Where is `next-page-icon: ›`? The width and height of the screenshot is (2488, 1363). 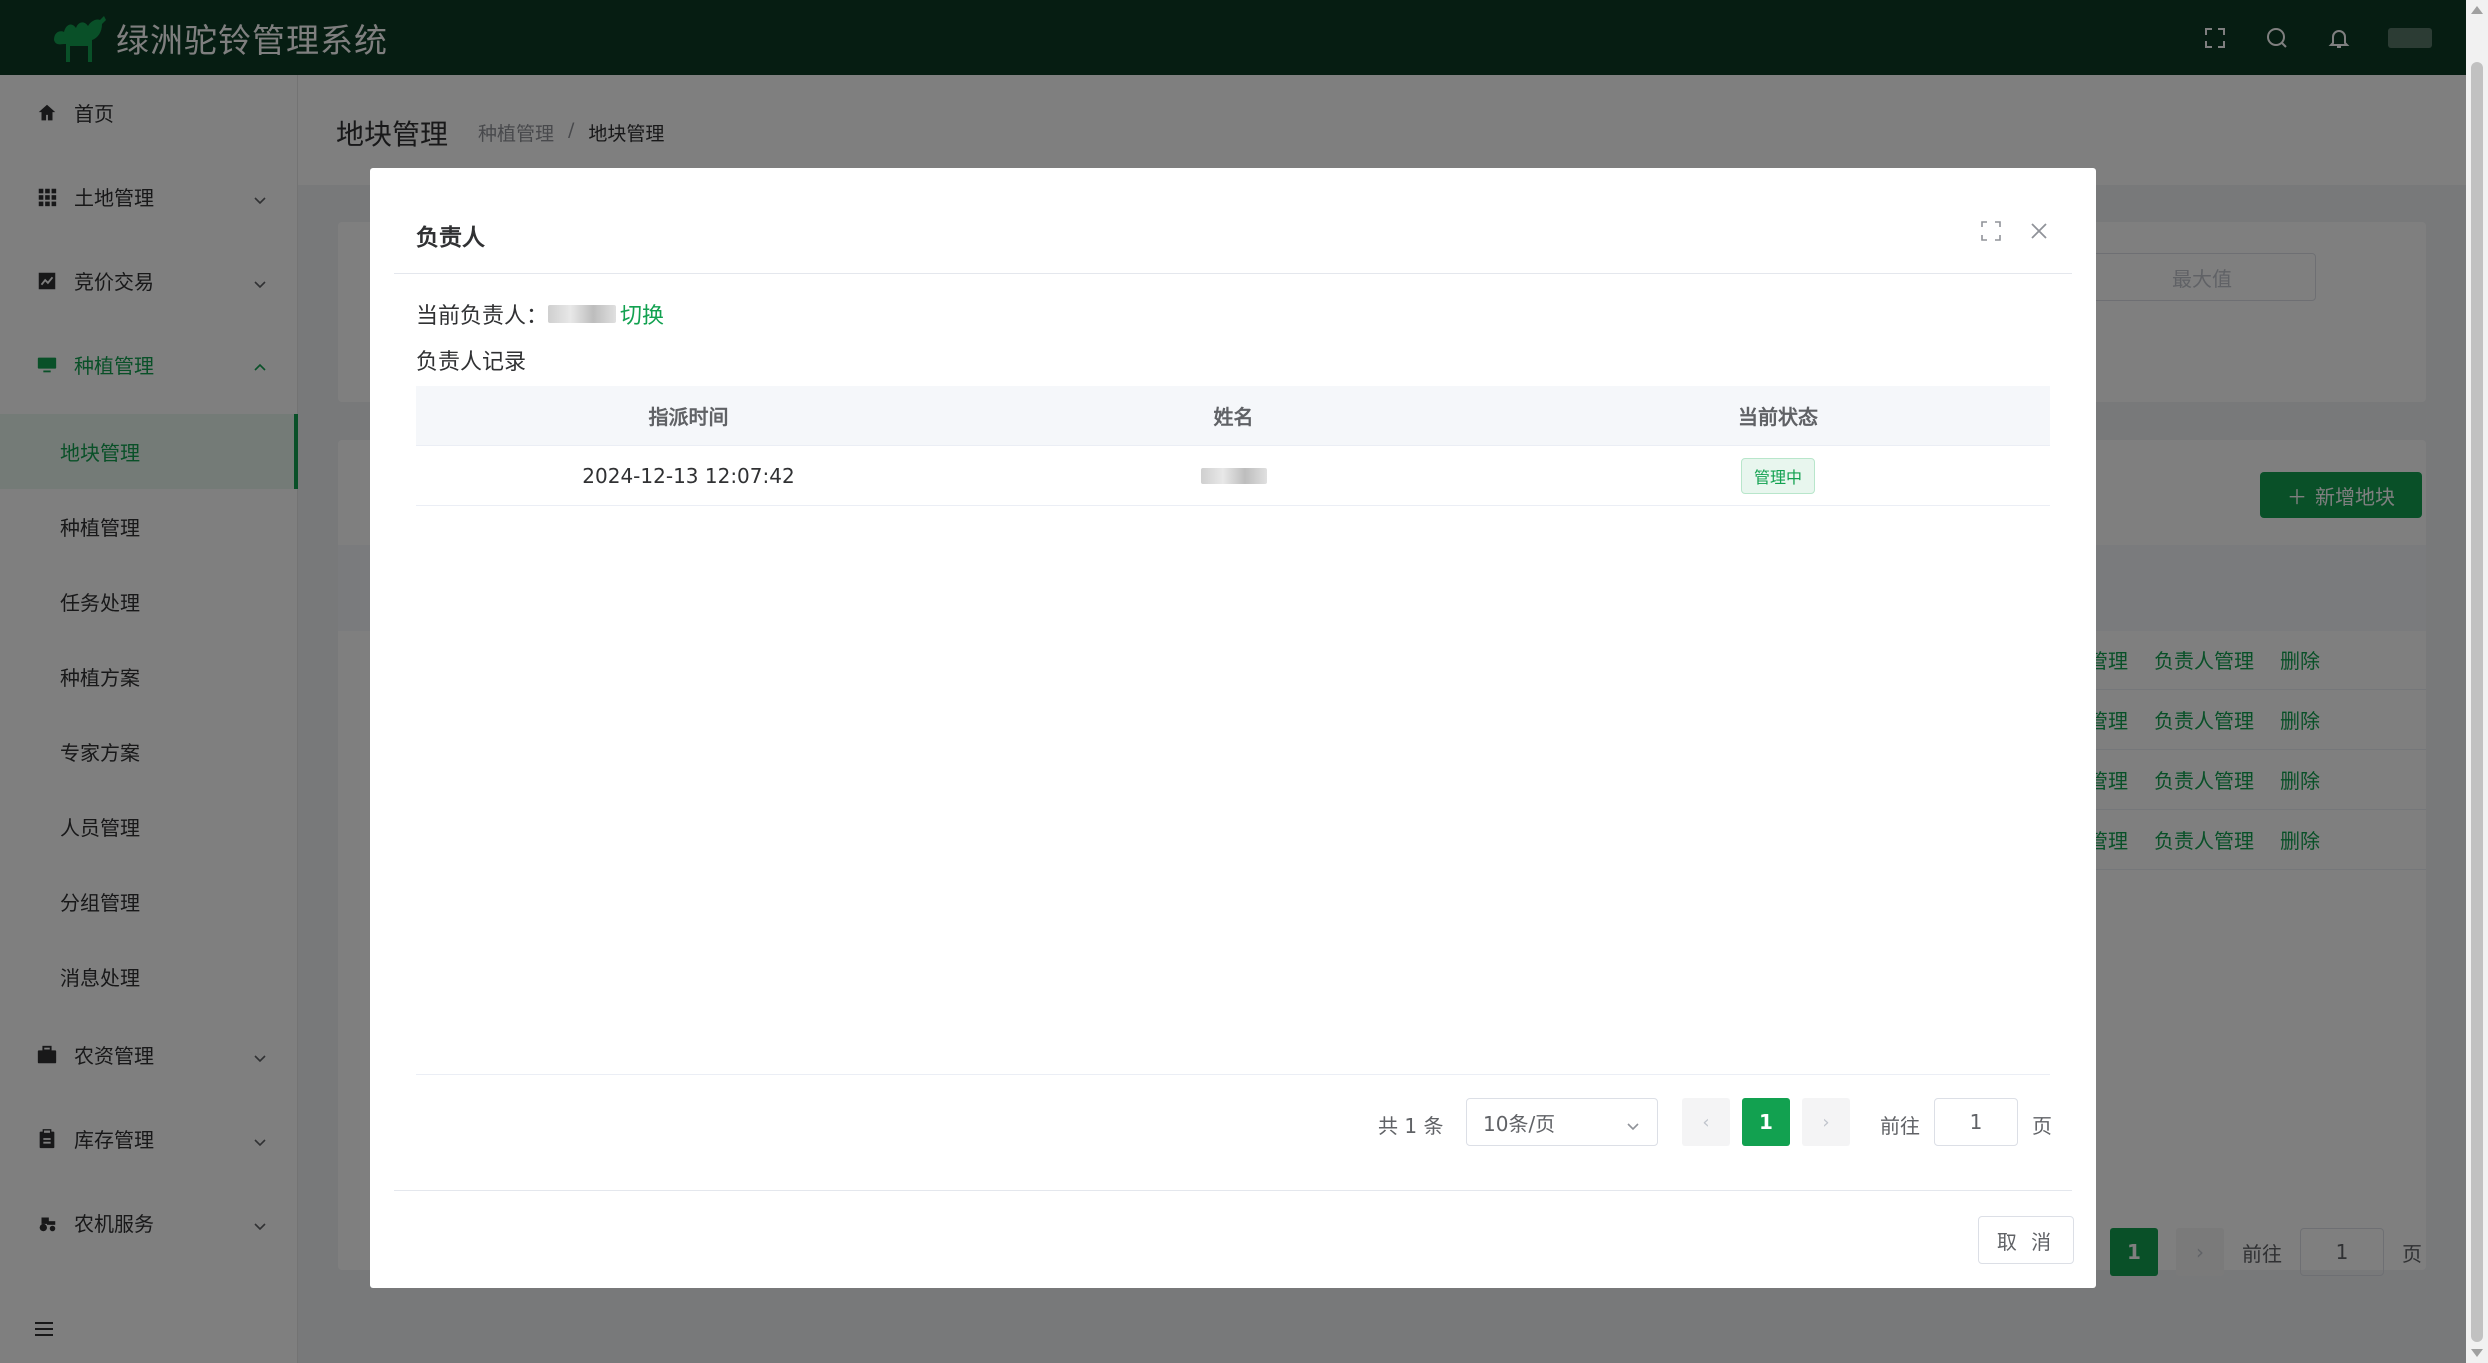
next-page-icon: › is located at coordinates (1826, 1122).